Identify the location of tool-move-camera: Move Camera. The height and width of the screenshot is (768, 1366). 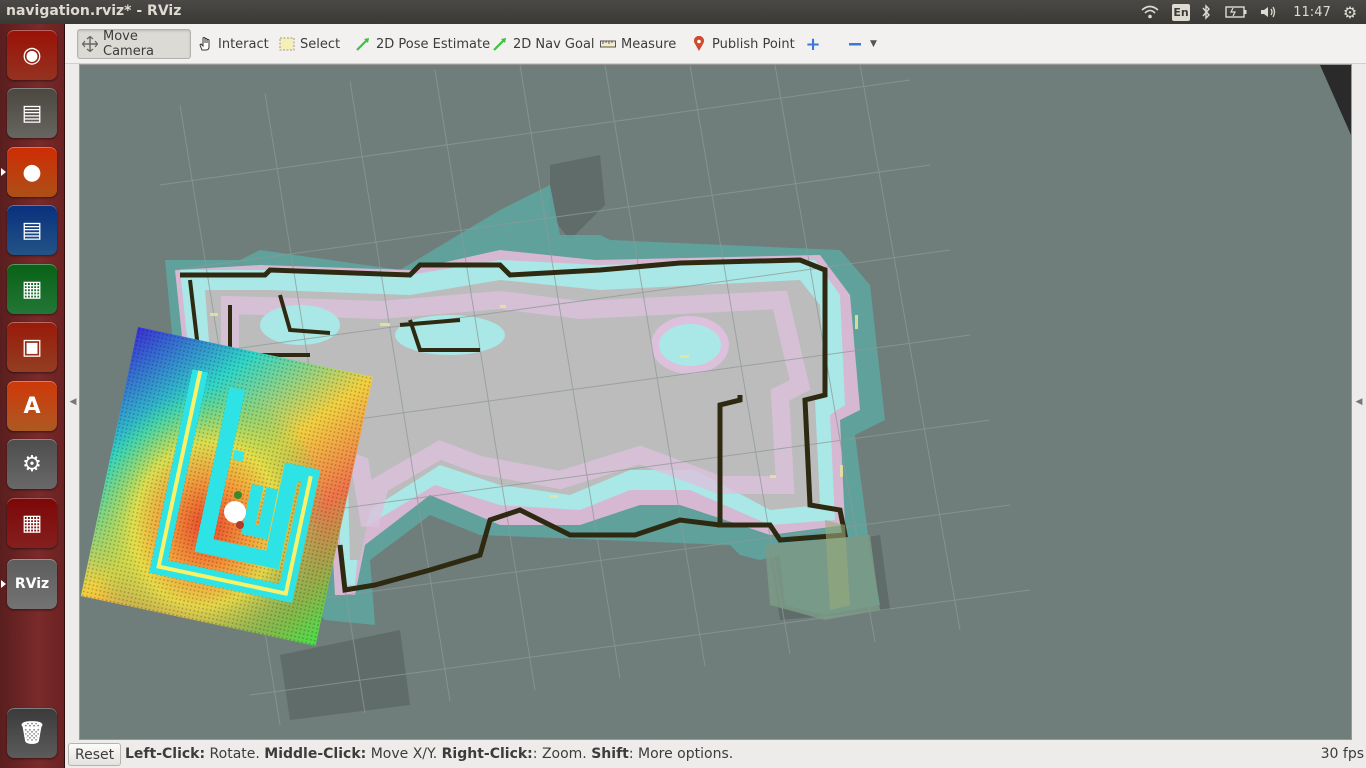
(134, 44).